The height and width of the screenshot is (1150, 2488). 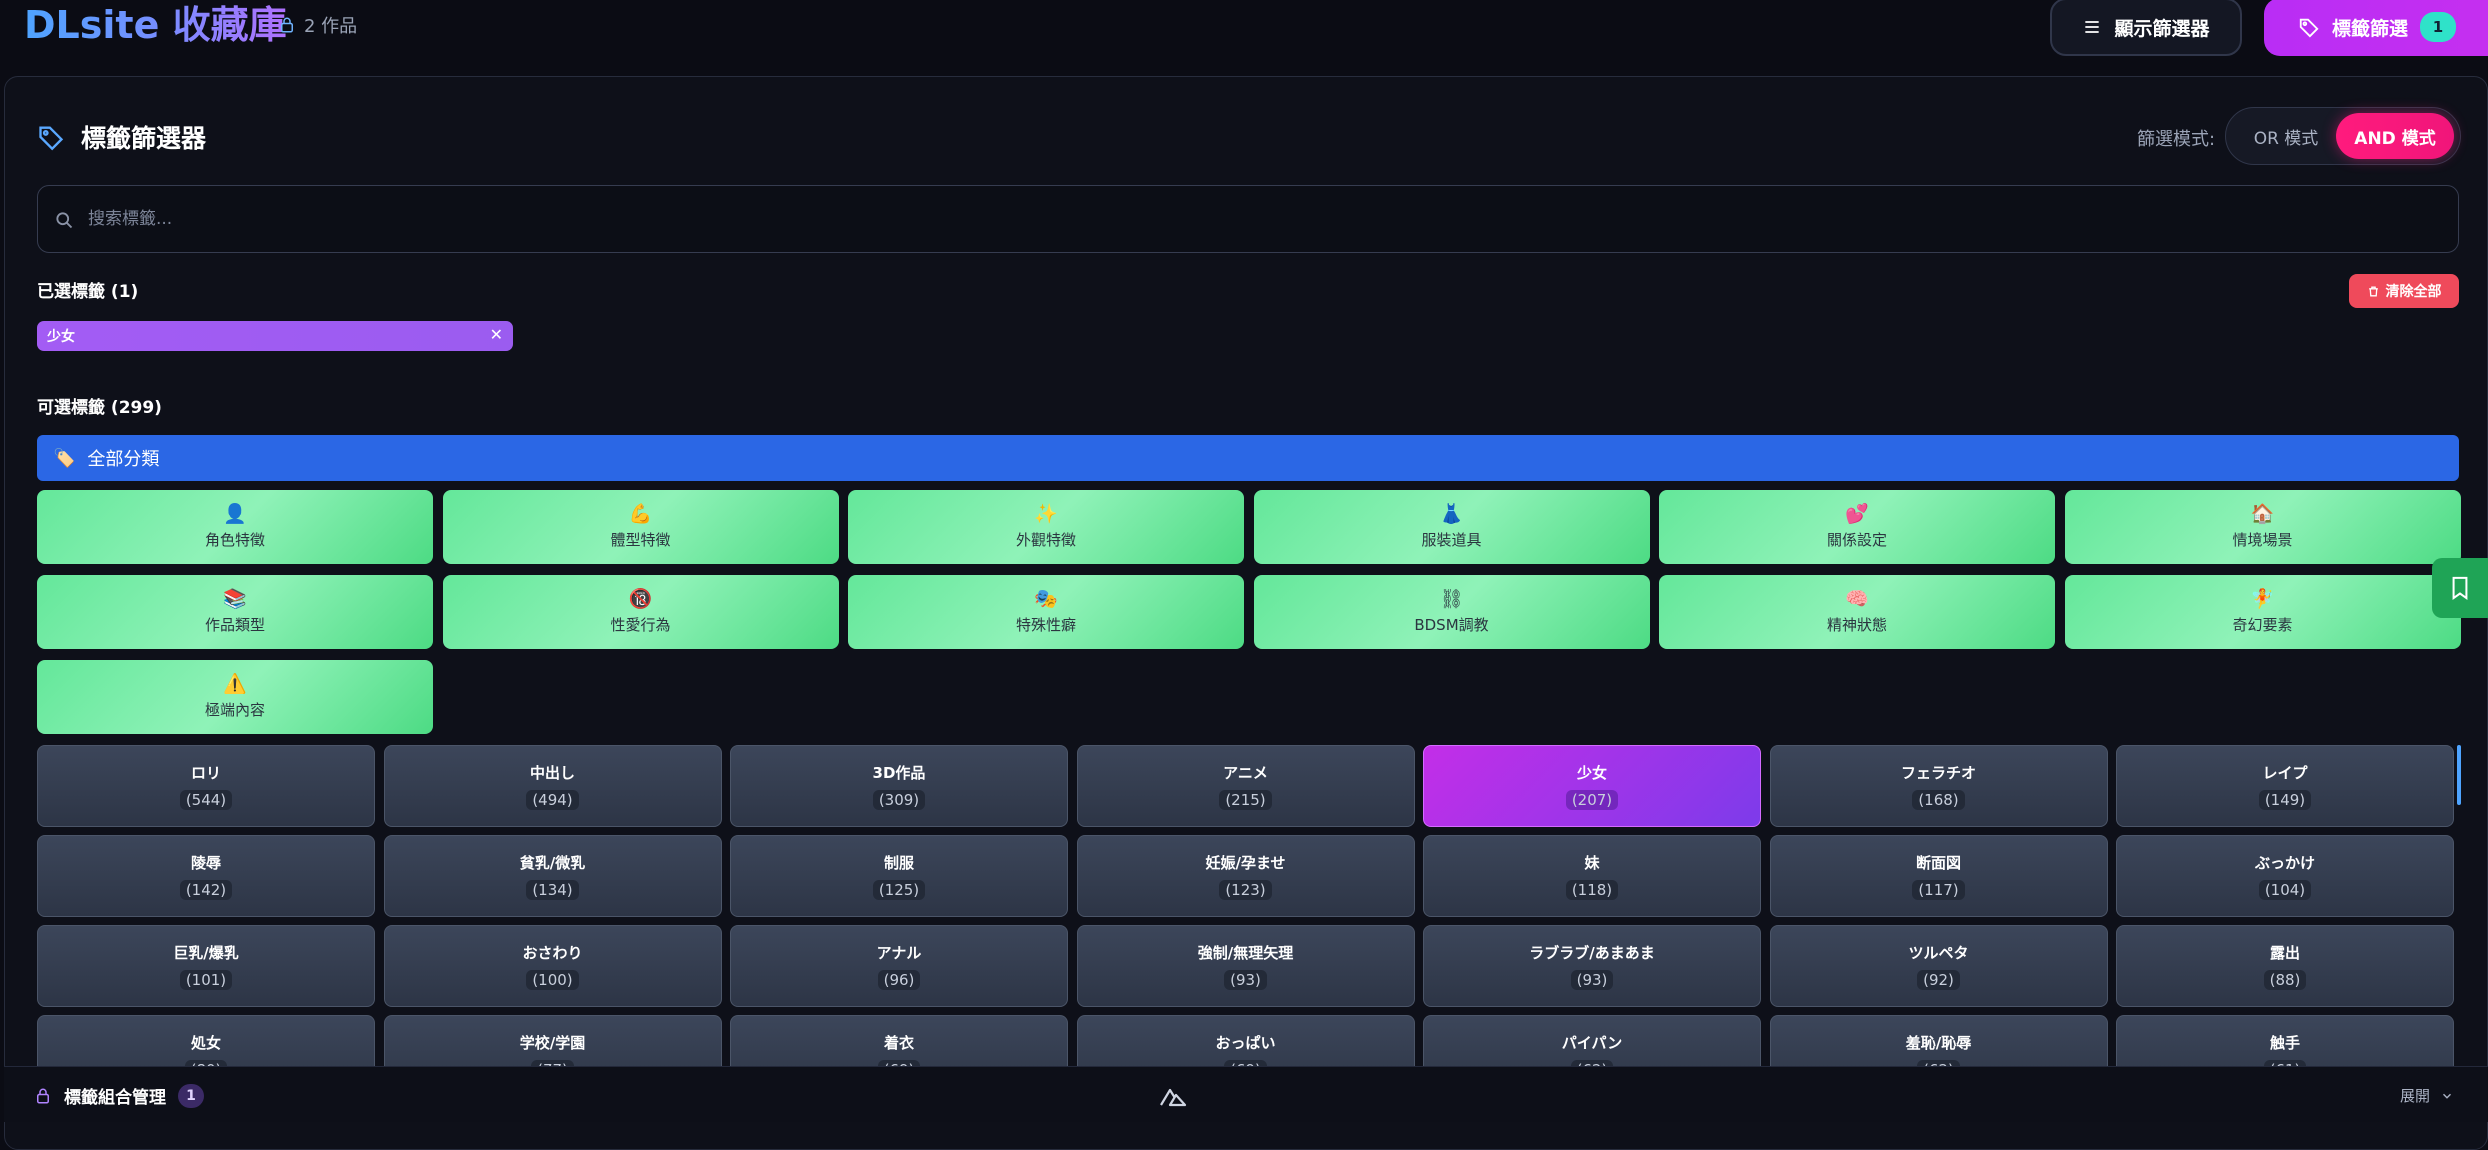 I want to click on tag-count: (207), so click(x=1592, y=800).